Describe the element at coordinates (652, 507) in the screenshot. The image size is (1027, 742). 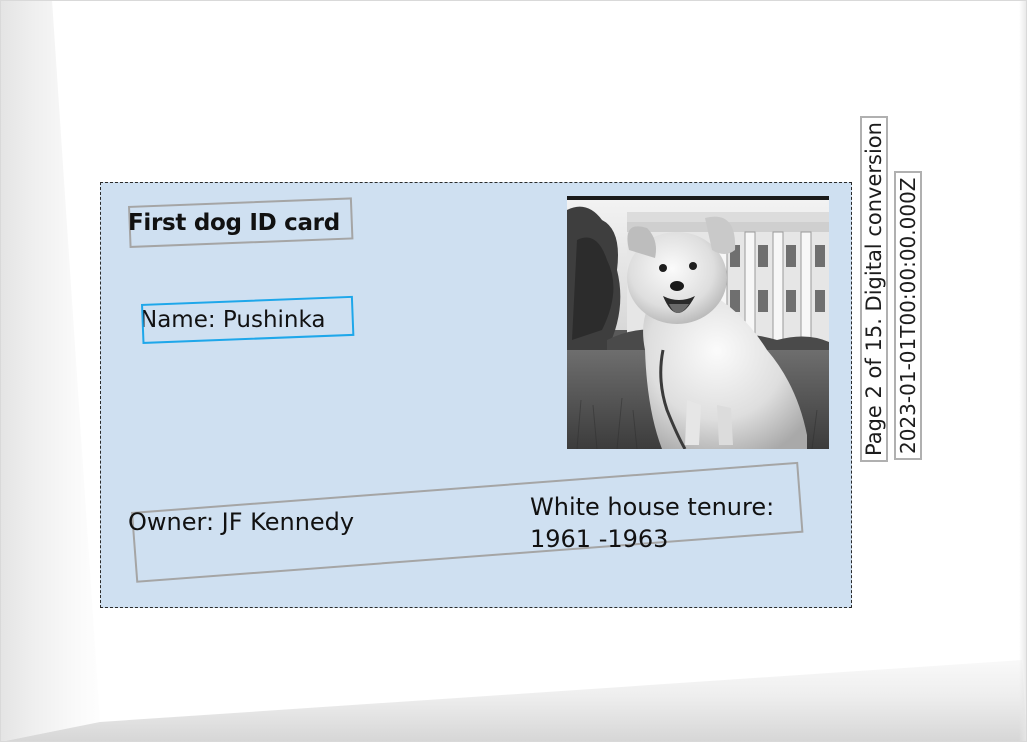
I see `tenure-label: White house tenure:` at that location.